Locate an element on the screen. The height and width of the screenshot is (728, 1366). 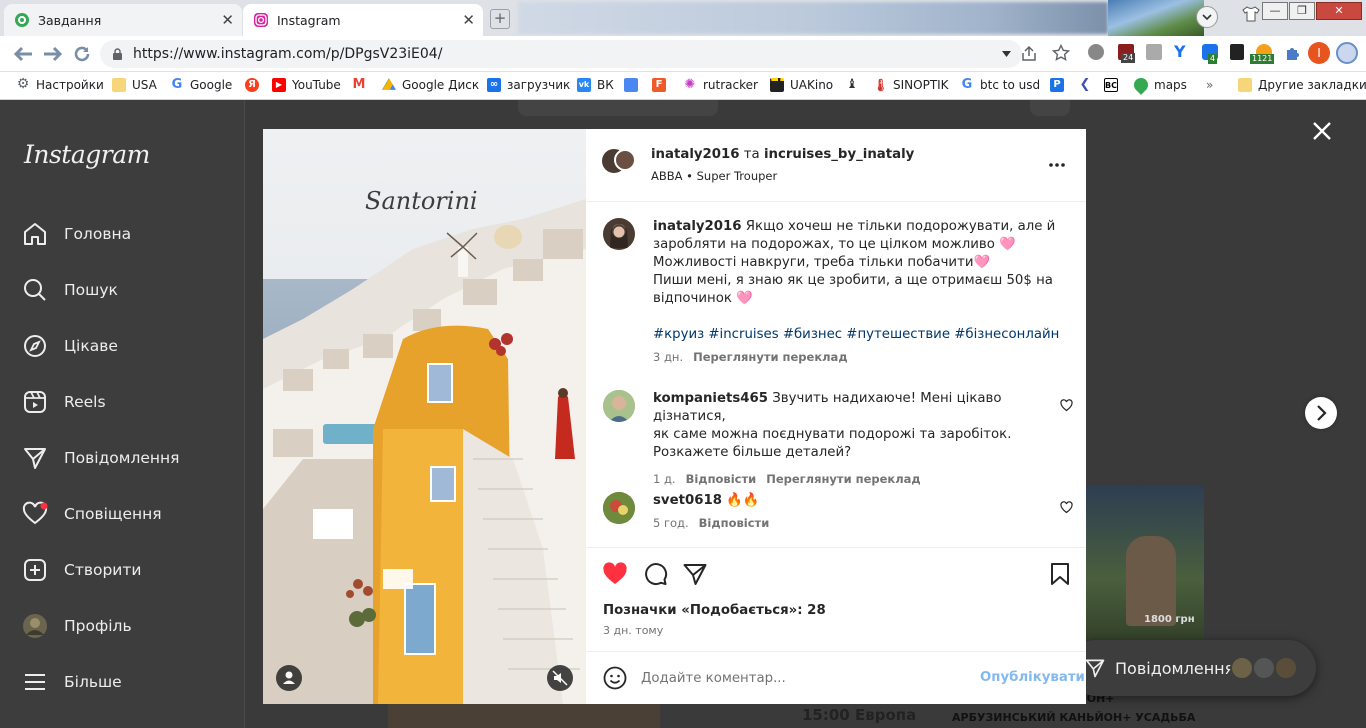
dropdown-arrow-icon is located at coordinates (1006, 54).